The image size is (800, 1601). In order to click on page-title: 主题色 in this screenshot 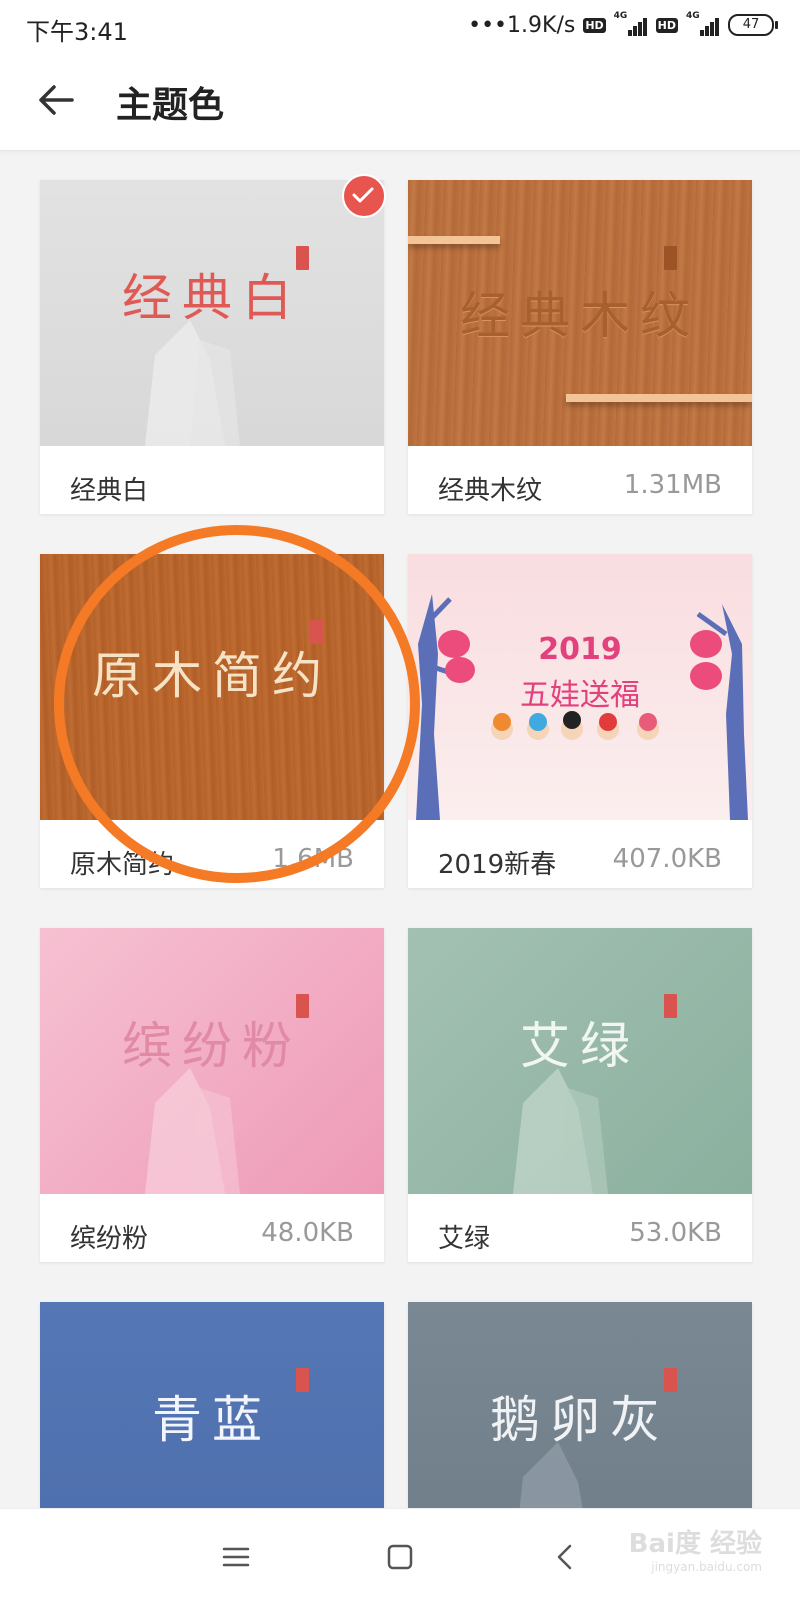, I will do `click(170, 105)`.